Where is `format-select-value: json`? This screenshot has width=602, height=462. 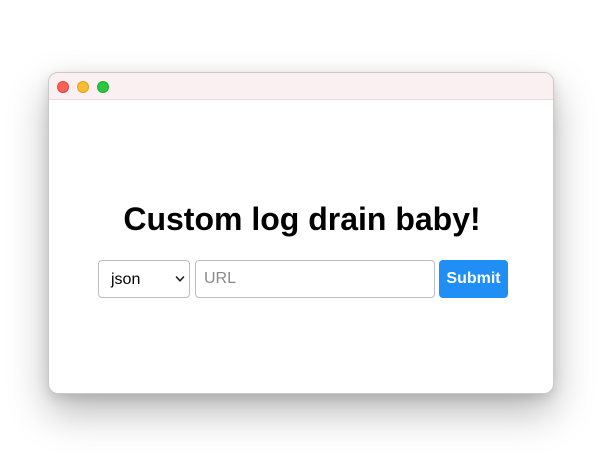 format-select-value: json is located at coordinates (126, 279).